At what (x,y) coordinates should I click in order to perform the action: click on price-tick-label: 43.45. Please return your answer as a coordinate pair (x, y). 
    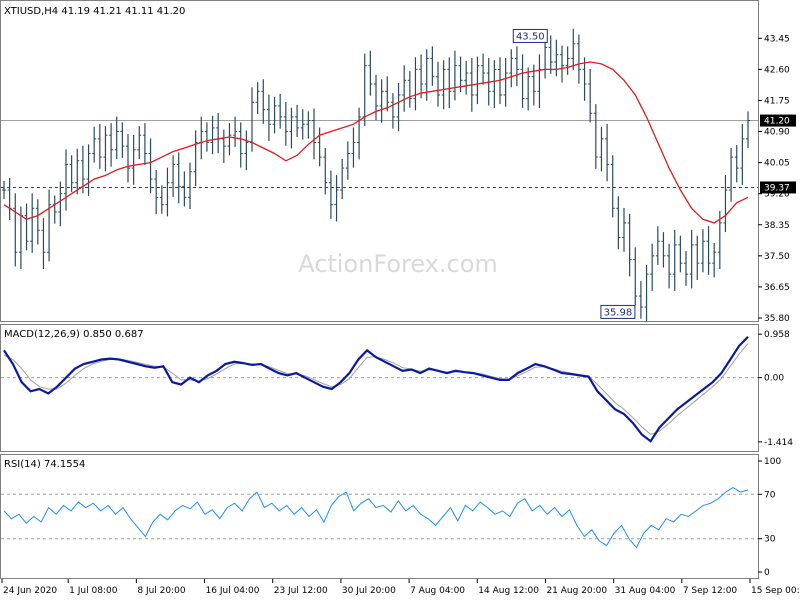
    Looking at the image, I should click on (777, 39).